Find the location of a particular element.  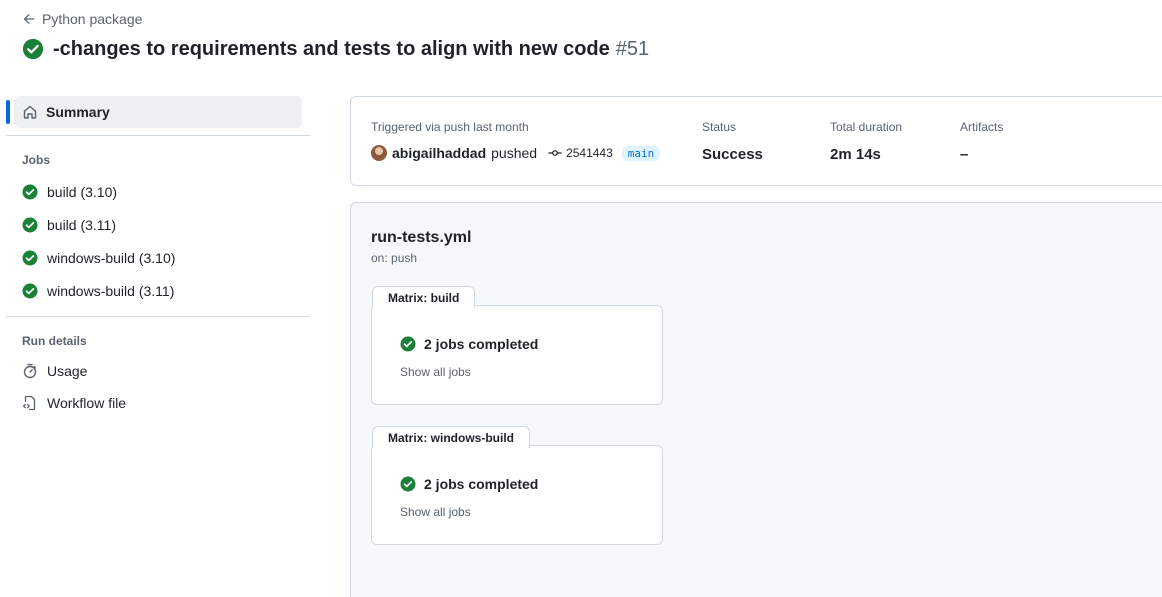

jobs-heading: Jobs is located at coordinates (36, 160).